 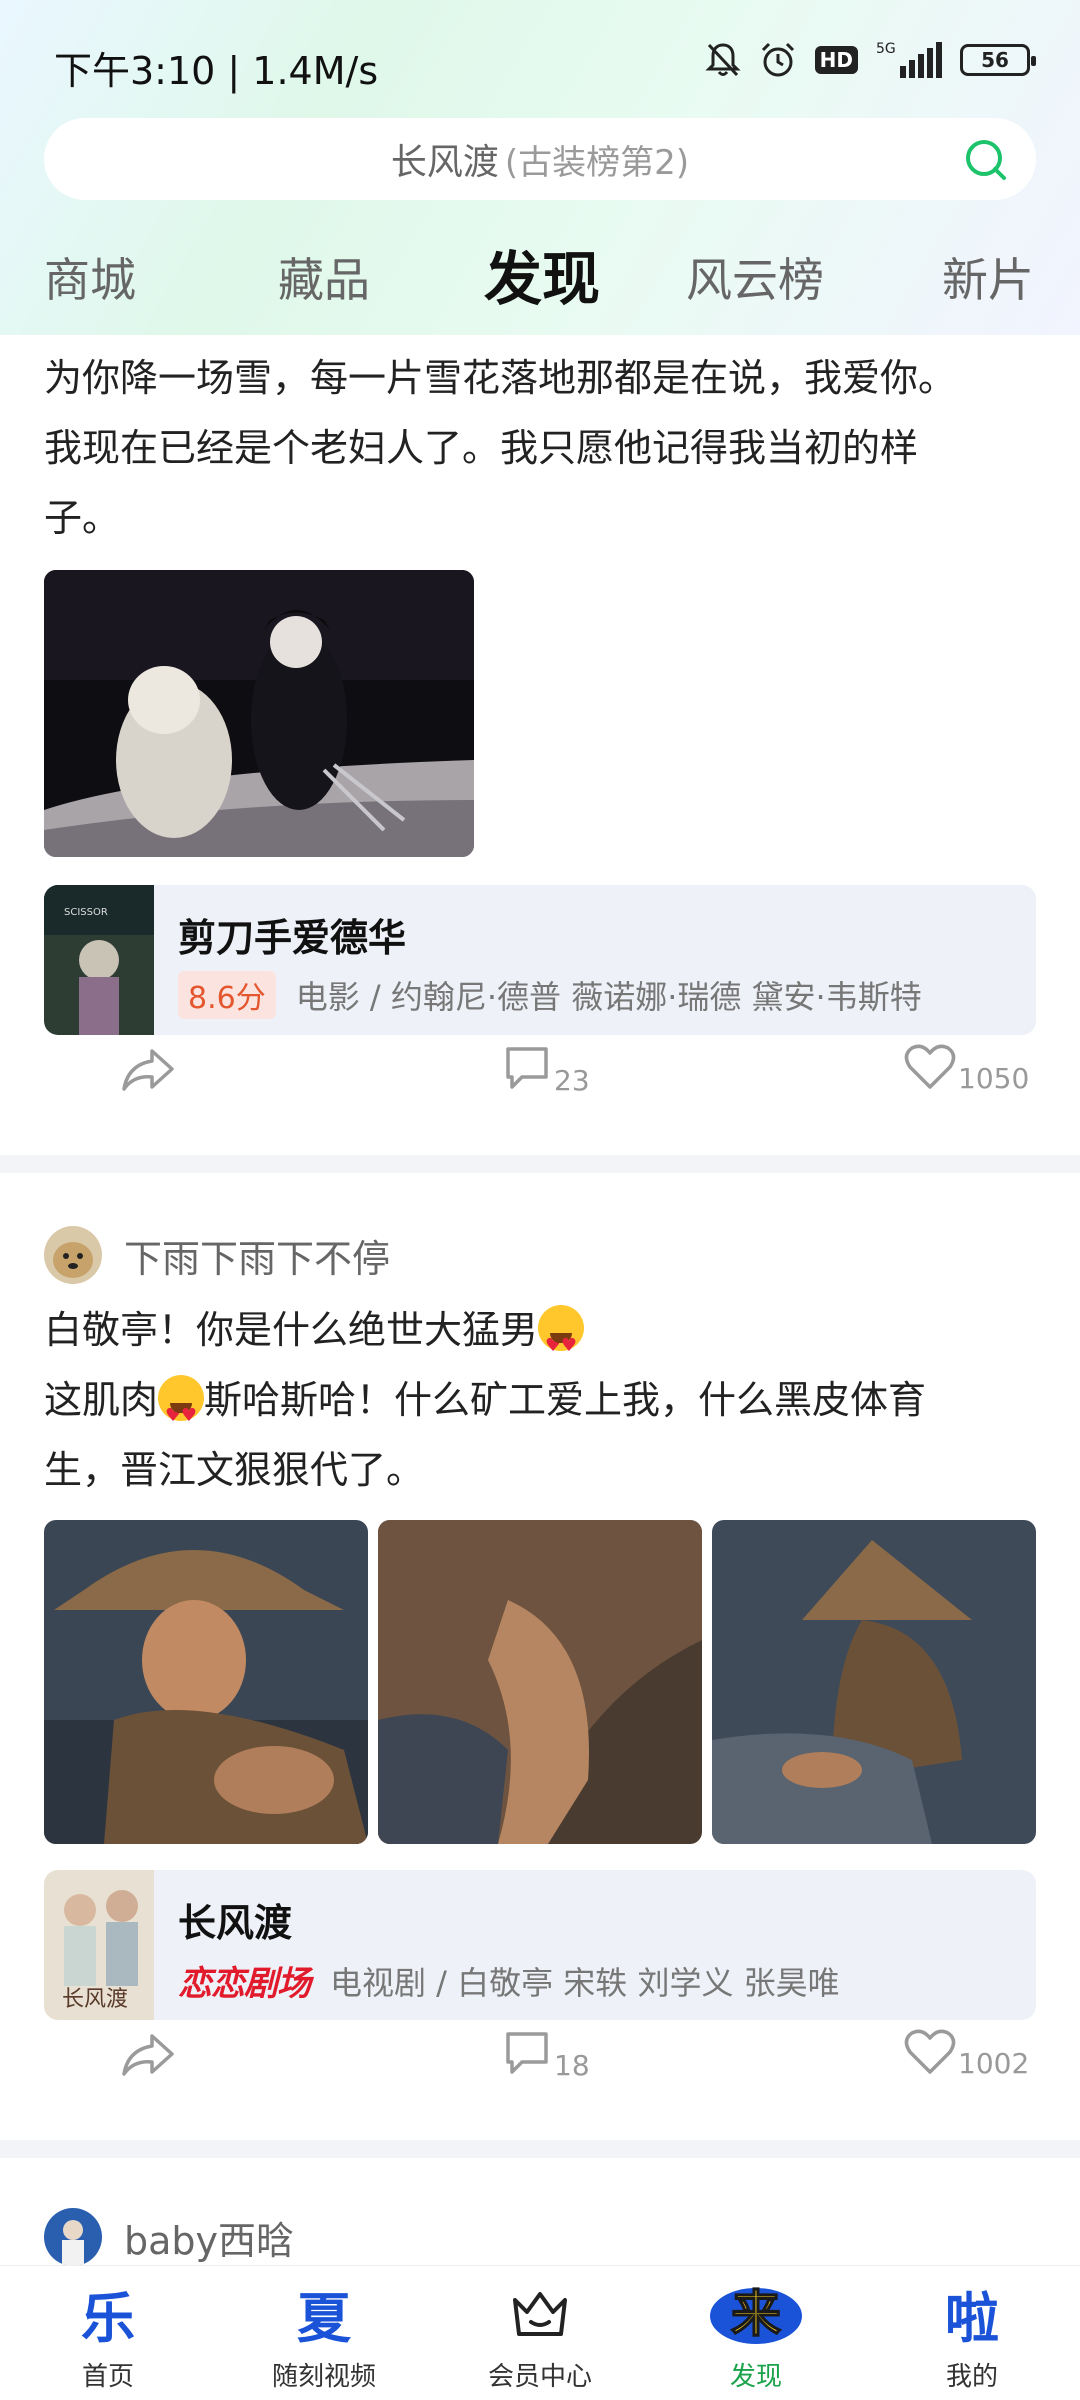 I want to click on post-text-segment: 斯哈斯哈！什么矿工爱上我，什么黑皮体育, so click(x=565, y=1400).